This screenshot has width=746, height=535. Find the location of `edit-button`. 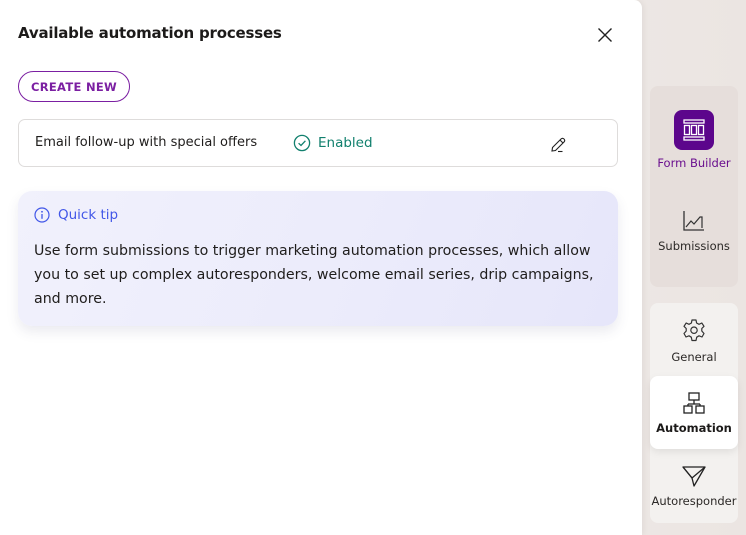

edit-button is located at coordinates (558, 144).